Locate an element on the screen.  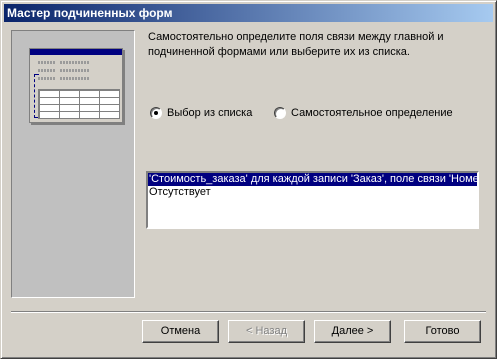
option-label: Выбор из списка is located at coordinates (210, 113).